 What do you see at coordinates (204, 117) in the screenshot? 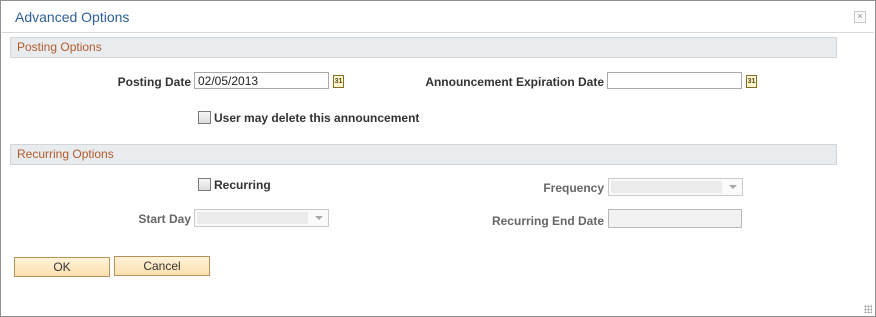
I see `user-may-delete-checkbox` at bounding box center [204, 117].